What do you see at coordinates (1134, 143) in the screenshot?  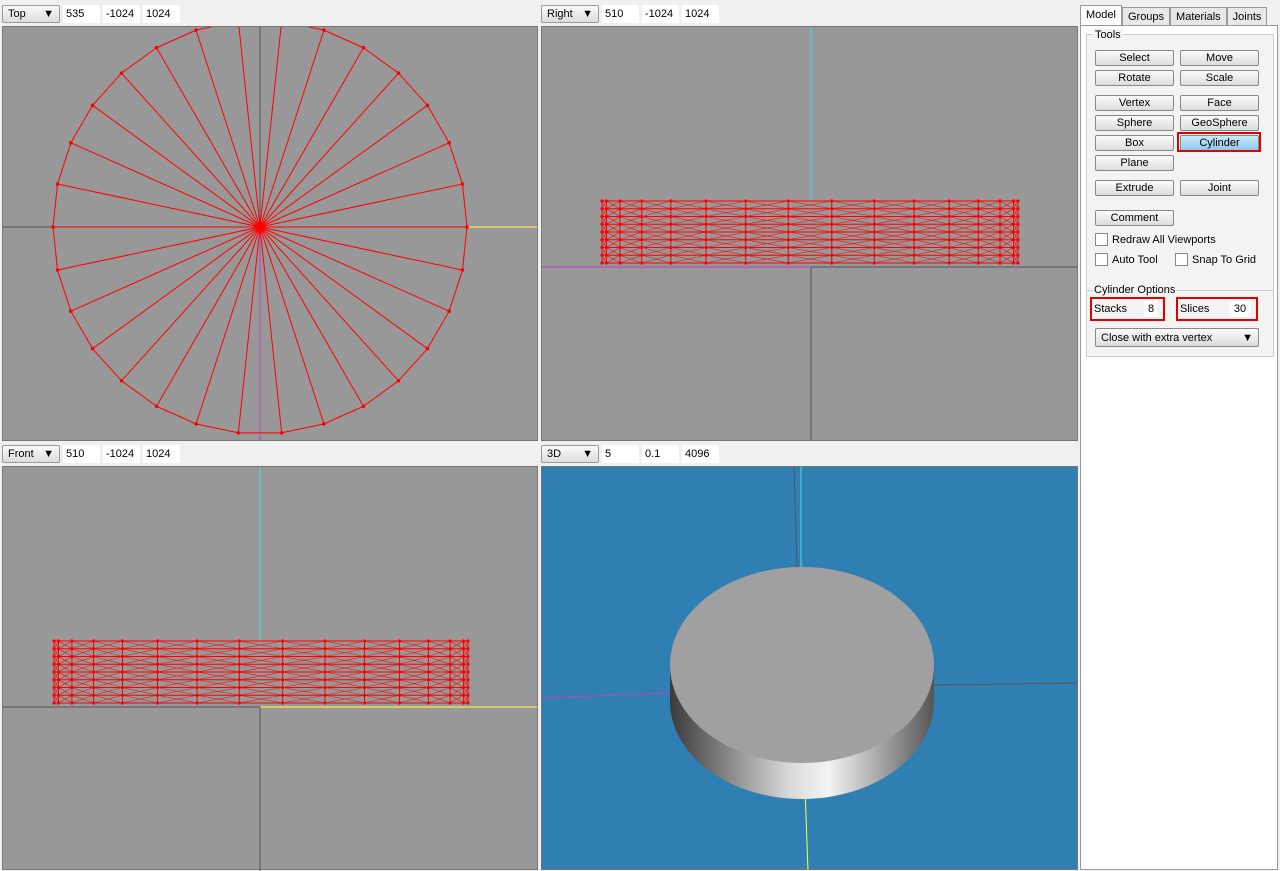 I see `box-button: Box` at bounding box center [1134, 143].